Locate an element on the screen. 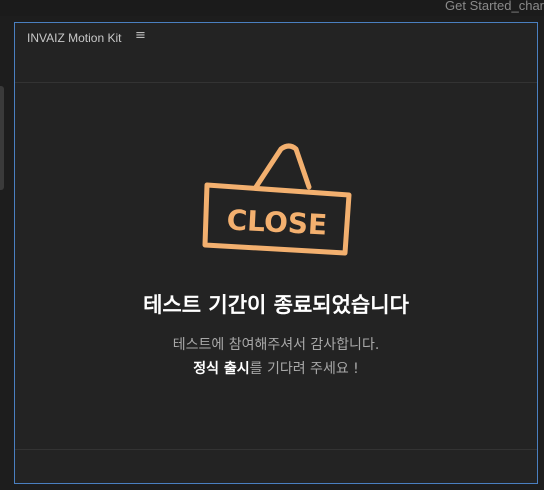 Image resolution: width=544 pixels, height=490 pixels. notice-line-1: 테스트에 참여해주셔서 감사합니다. is located at coordinates (276, 345).